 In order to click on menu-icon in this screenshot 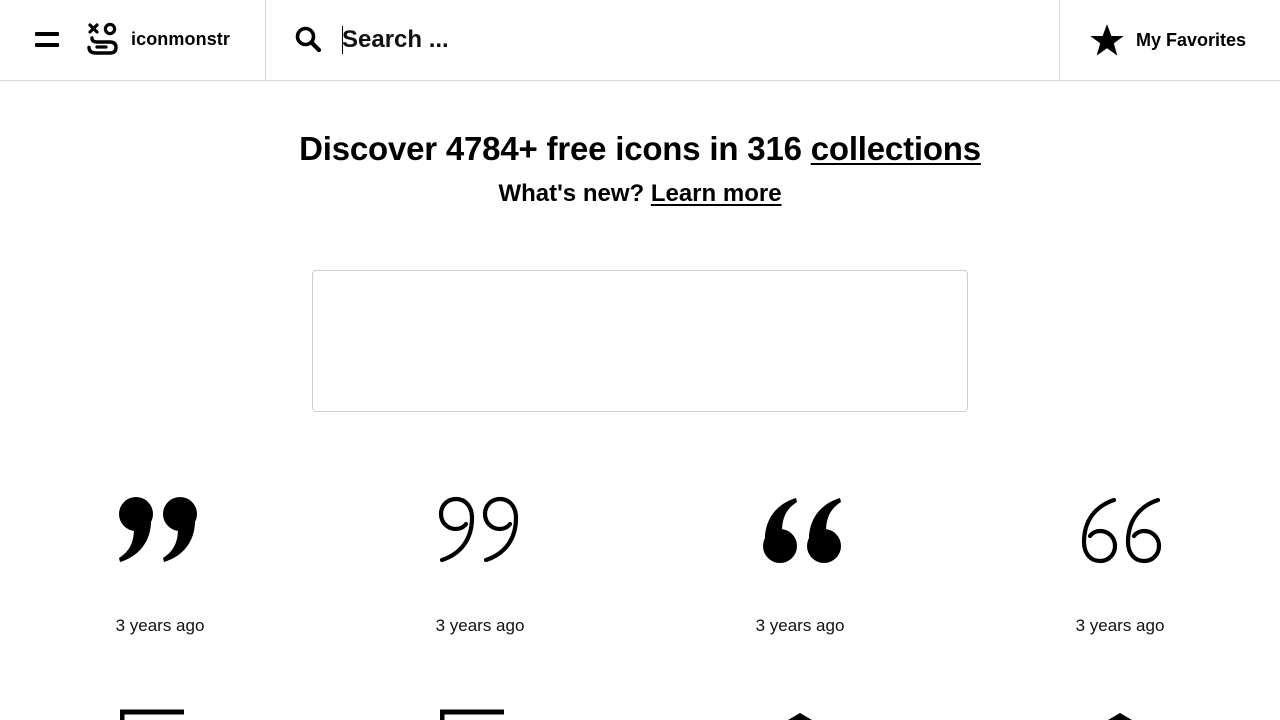, I will do `click(47, 40)`.